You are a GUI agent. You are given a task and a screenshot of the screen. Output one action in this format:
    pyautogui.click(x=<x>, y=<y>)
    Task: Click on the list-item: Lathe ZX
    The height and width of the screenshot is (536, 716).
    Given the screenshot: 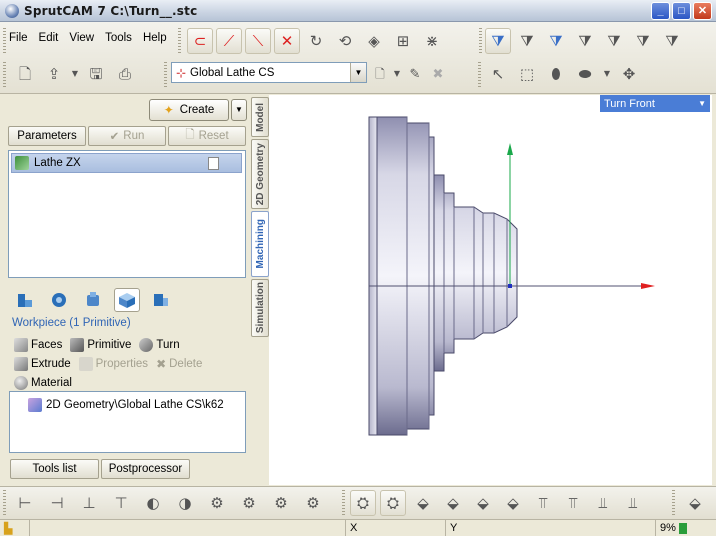 What is the action you would take?
    pyautogui.click(x=126, y=163)
    